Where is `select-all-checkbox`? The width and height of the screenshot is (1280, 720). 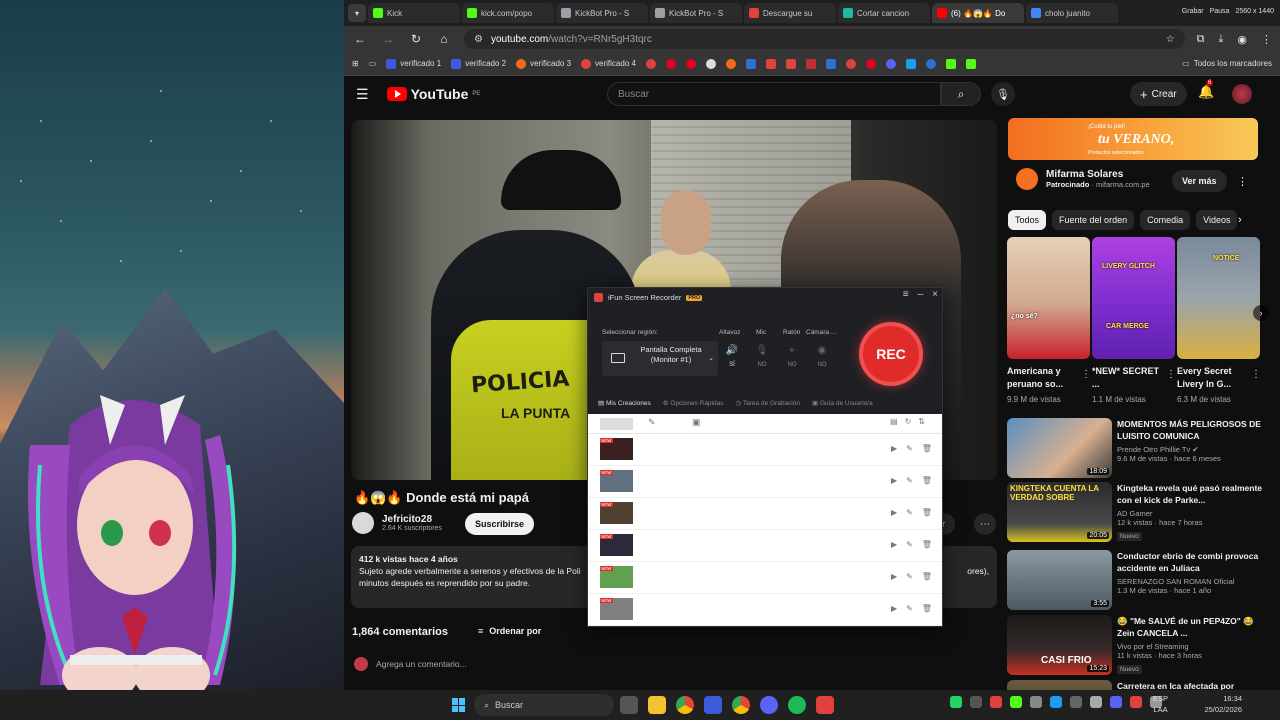 select-all-checkbox is located at coordinates (616, 424).